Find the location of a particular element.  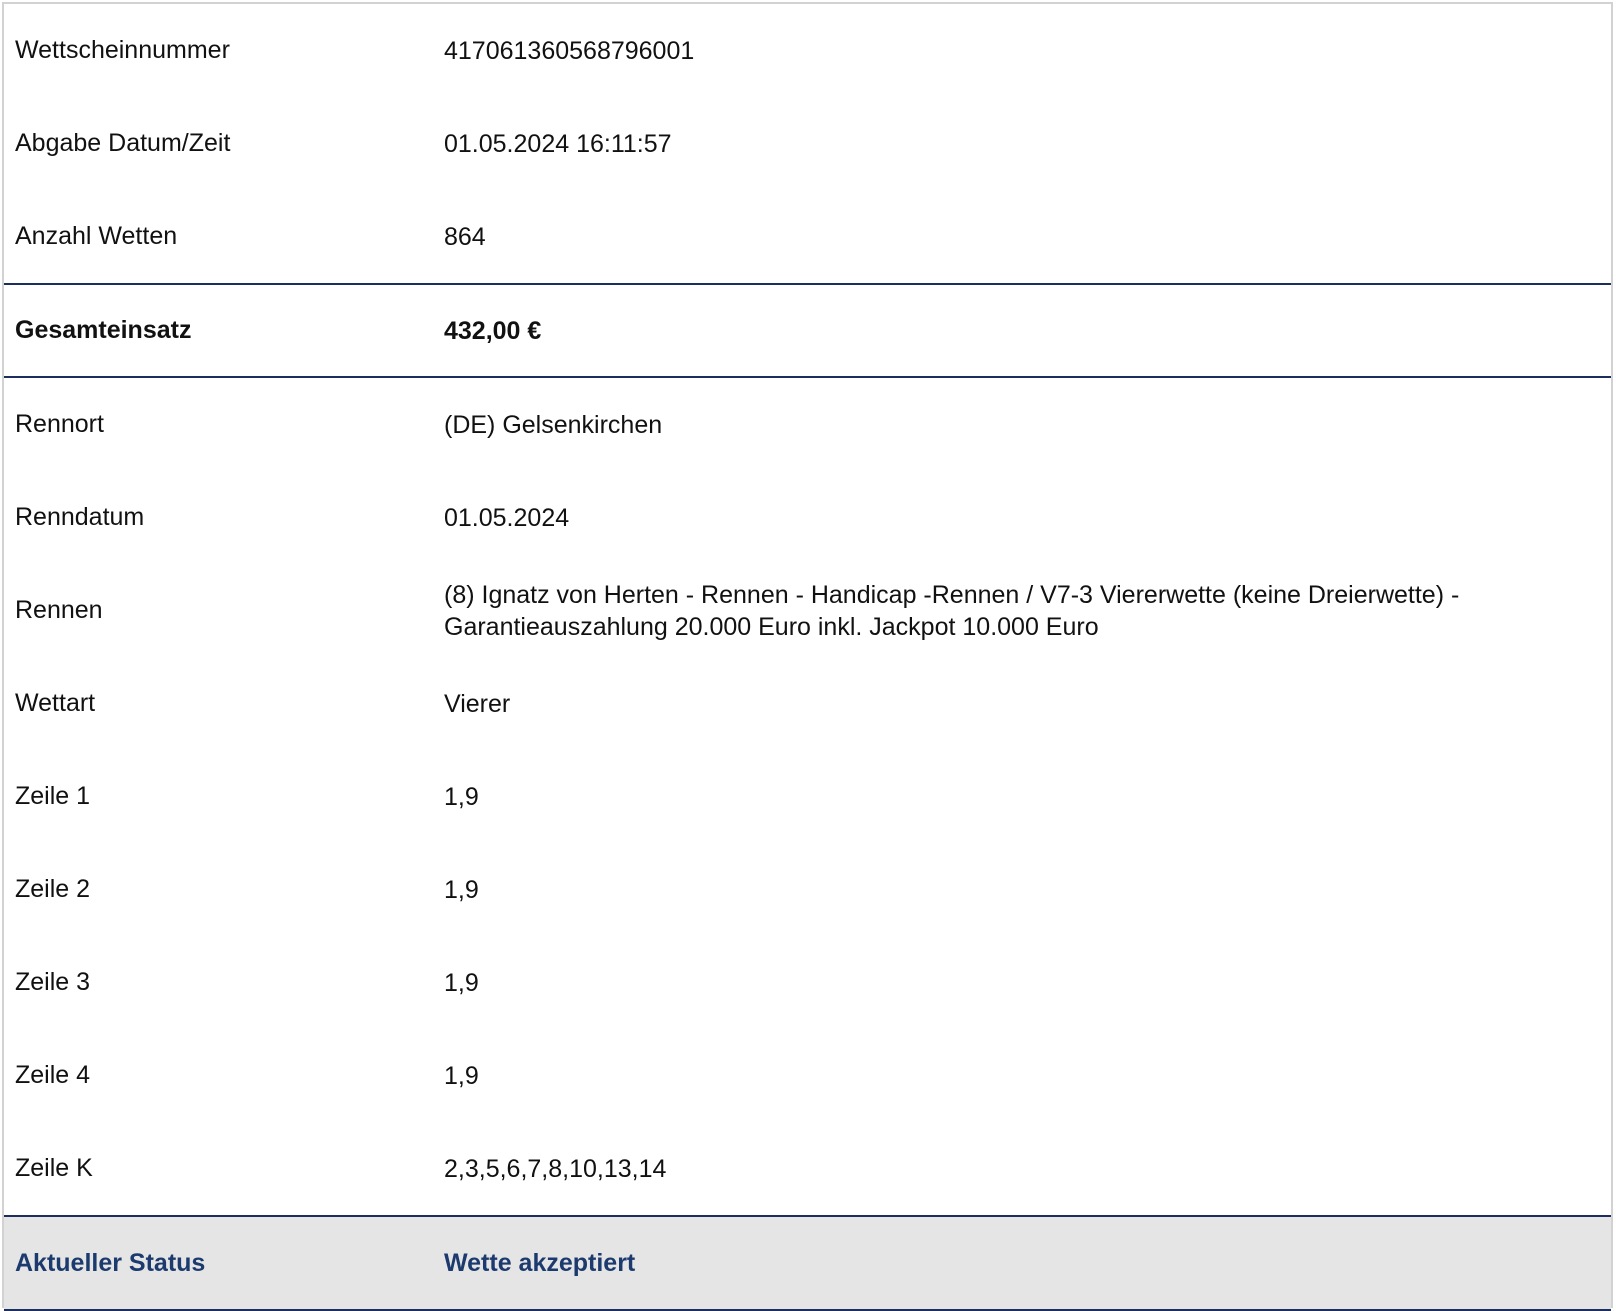

line-k-value: 2,3,5,6,7,8,10,13,14 is located at coordinates (555, 1168).